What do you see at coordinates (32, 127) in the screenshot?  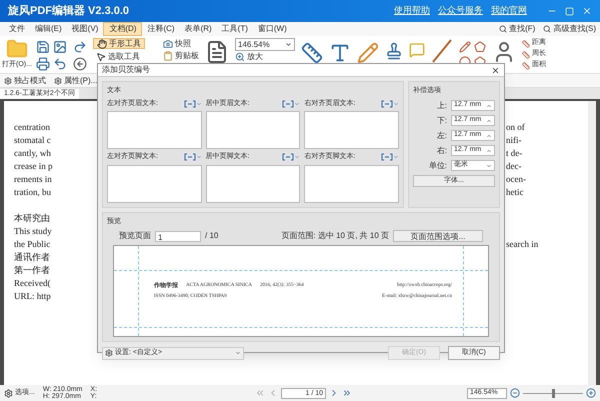 I see `document-text: centration` at bounding box center [32, 127].